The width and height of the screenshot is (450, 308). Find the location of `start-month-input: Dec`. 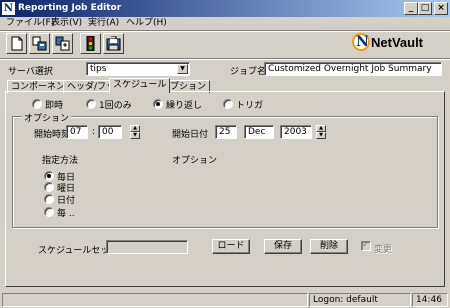

start-month-input: Dec is located at coordinates (259, 132).